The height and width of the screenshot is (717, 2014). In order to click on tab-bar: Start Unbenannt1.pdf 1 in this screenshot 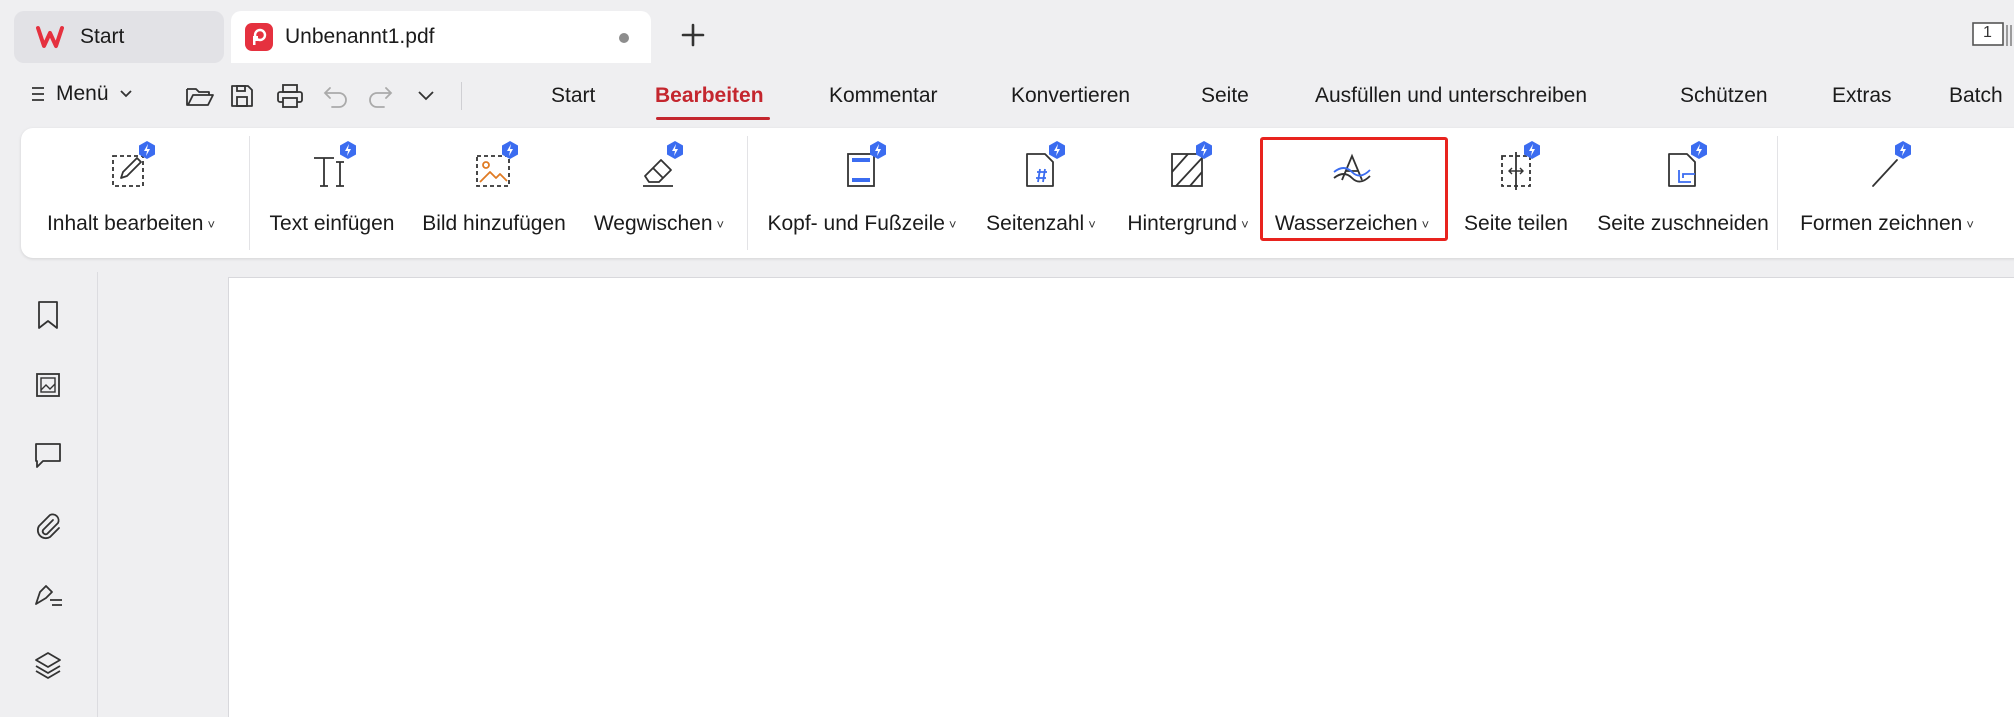, I will do `click(1007, 32)`.